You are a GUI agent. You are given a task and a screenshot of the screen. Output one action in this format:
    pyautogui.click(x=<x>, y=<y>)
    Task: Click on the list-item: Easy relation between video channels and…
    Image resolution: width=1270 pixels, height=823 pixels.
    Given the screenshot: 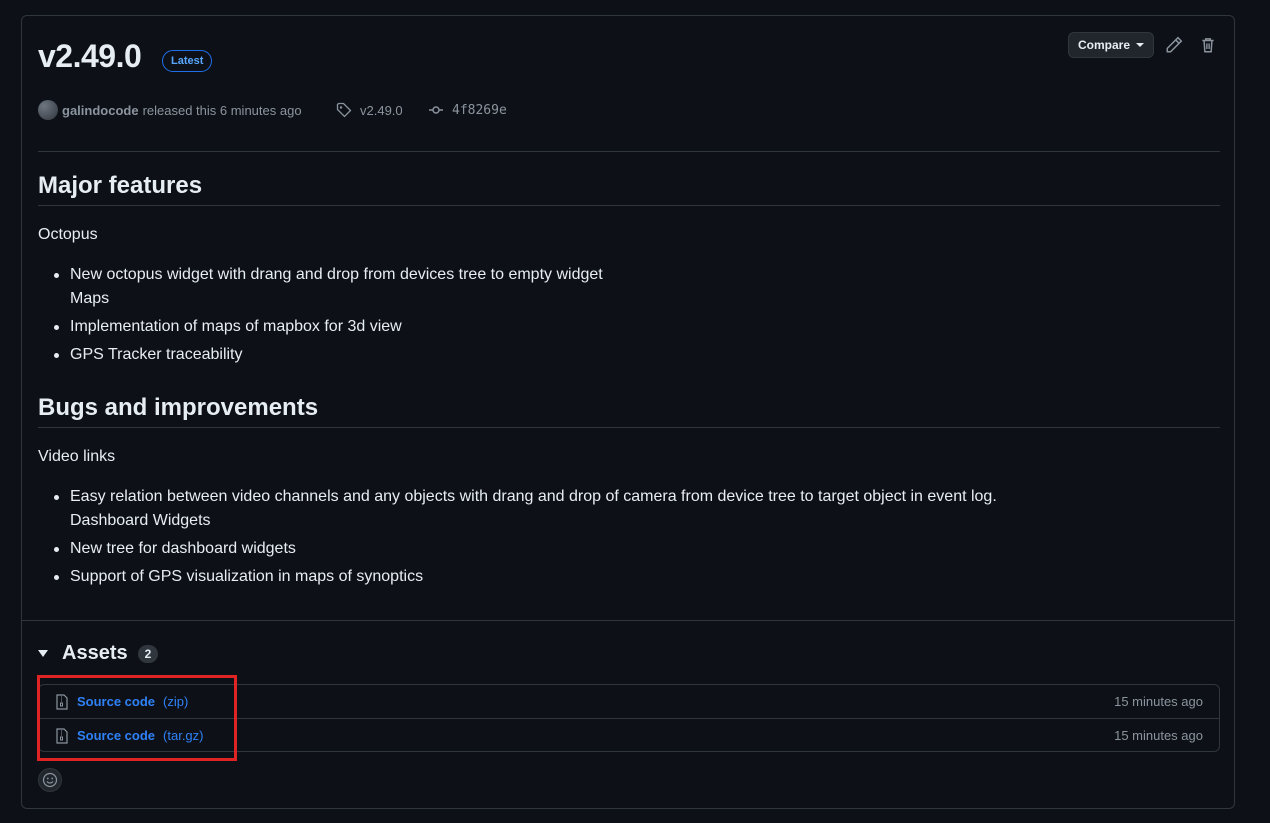 What is the action you would take?
    pyautogui.click(x=525, y=509)
    